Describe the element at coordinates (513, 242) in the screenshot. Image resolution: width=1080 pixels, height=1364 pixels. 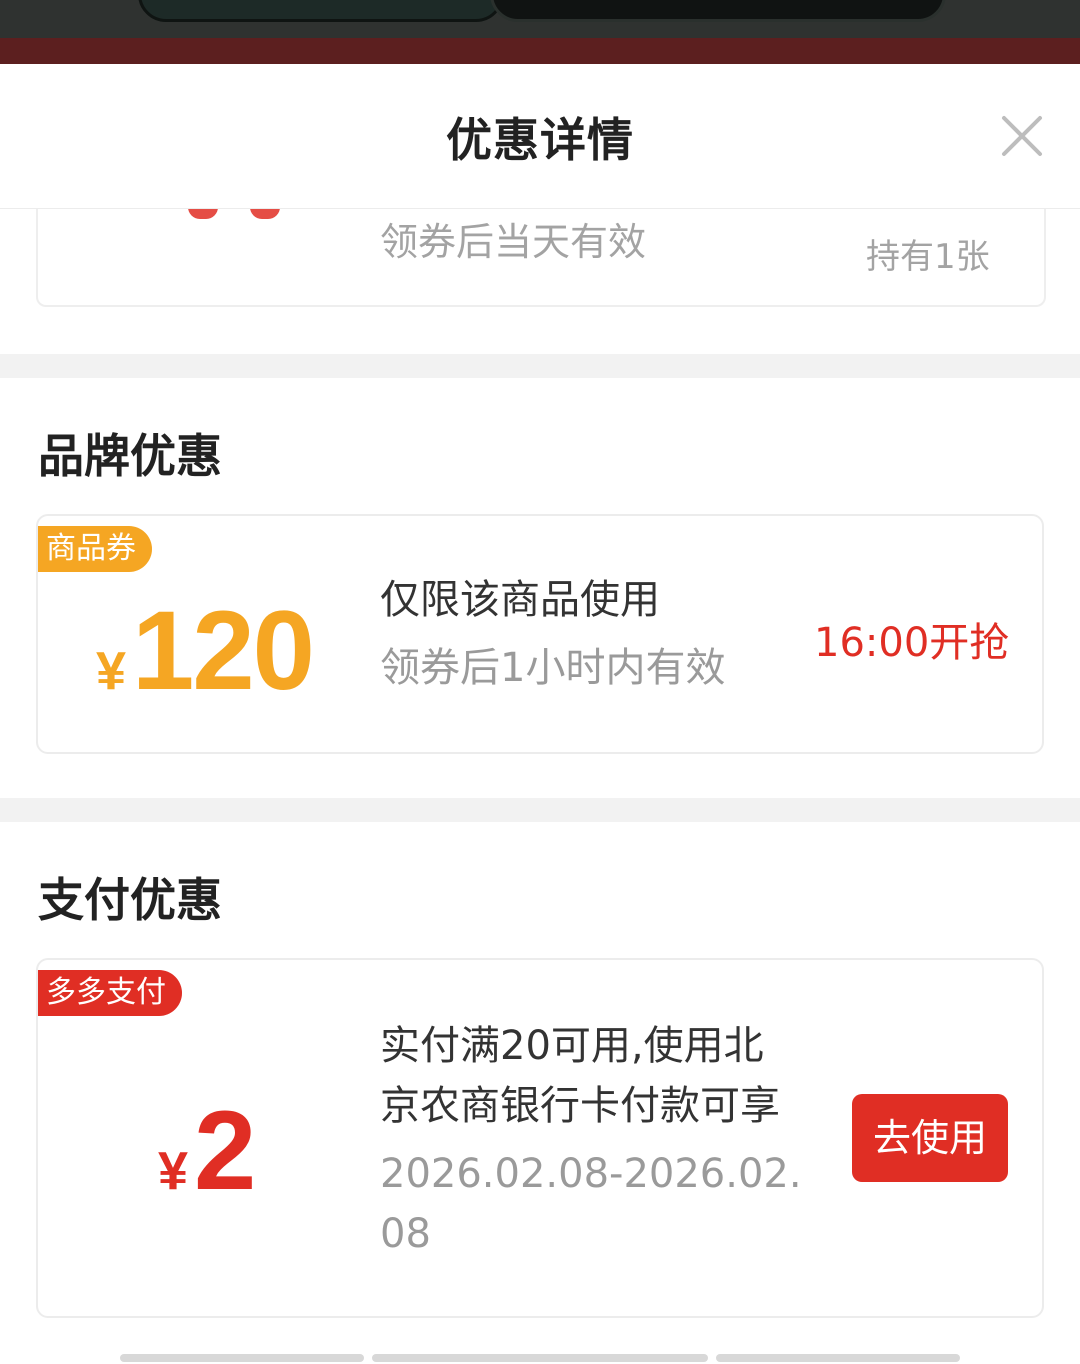
I see `coupon-validity: 领券后当天有效` at that location.